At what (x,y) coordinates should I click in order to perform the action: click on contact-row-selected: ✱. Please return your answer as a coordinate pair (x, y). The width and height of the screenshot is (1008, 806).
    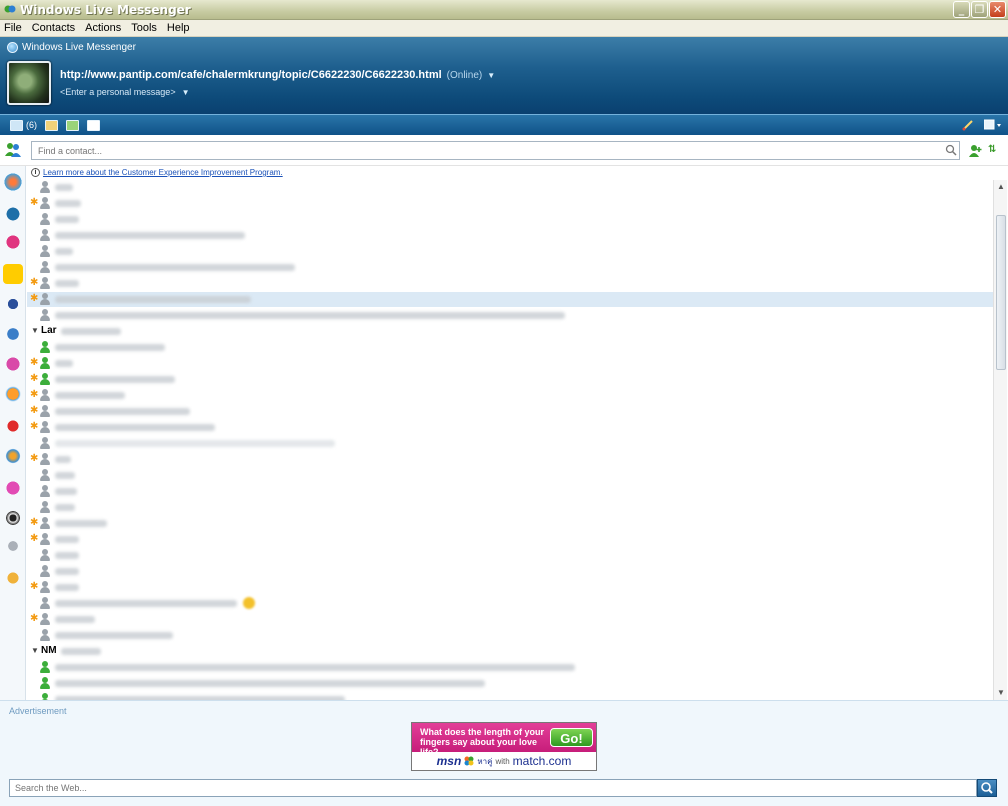
    Looking at the image, I should click on (510, 299).